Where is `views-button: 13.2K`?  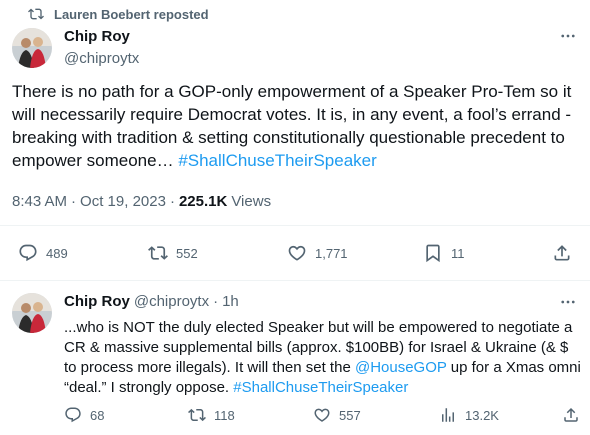
views-button: 13.2K is located at coordinates (469, 415).